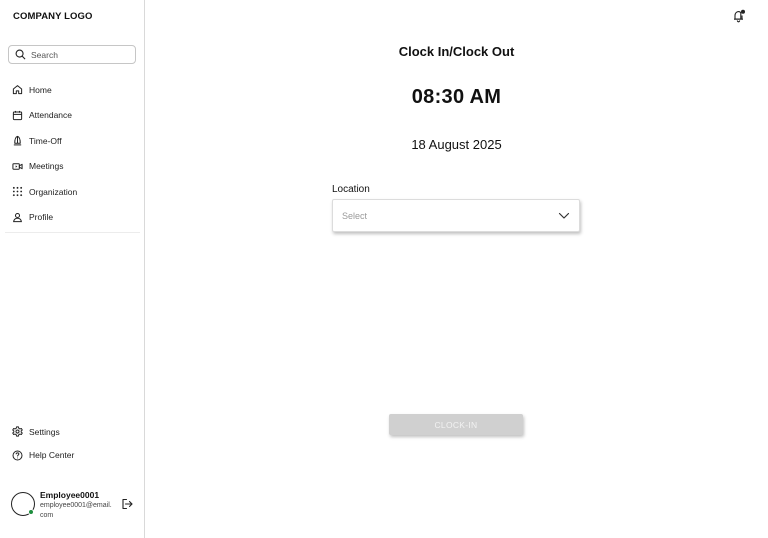 The width and height of the screenshot is (768, 538). I want to click on online-status-dot, so click(31, 512).